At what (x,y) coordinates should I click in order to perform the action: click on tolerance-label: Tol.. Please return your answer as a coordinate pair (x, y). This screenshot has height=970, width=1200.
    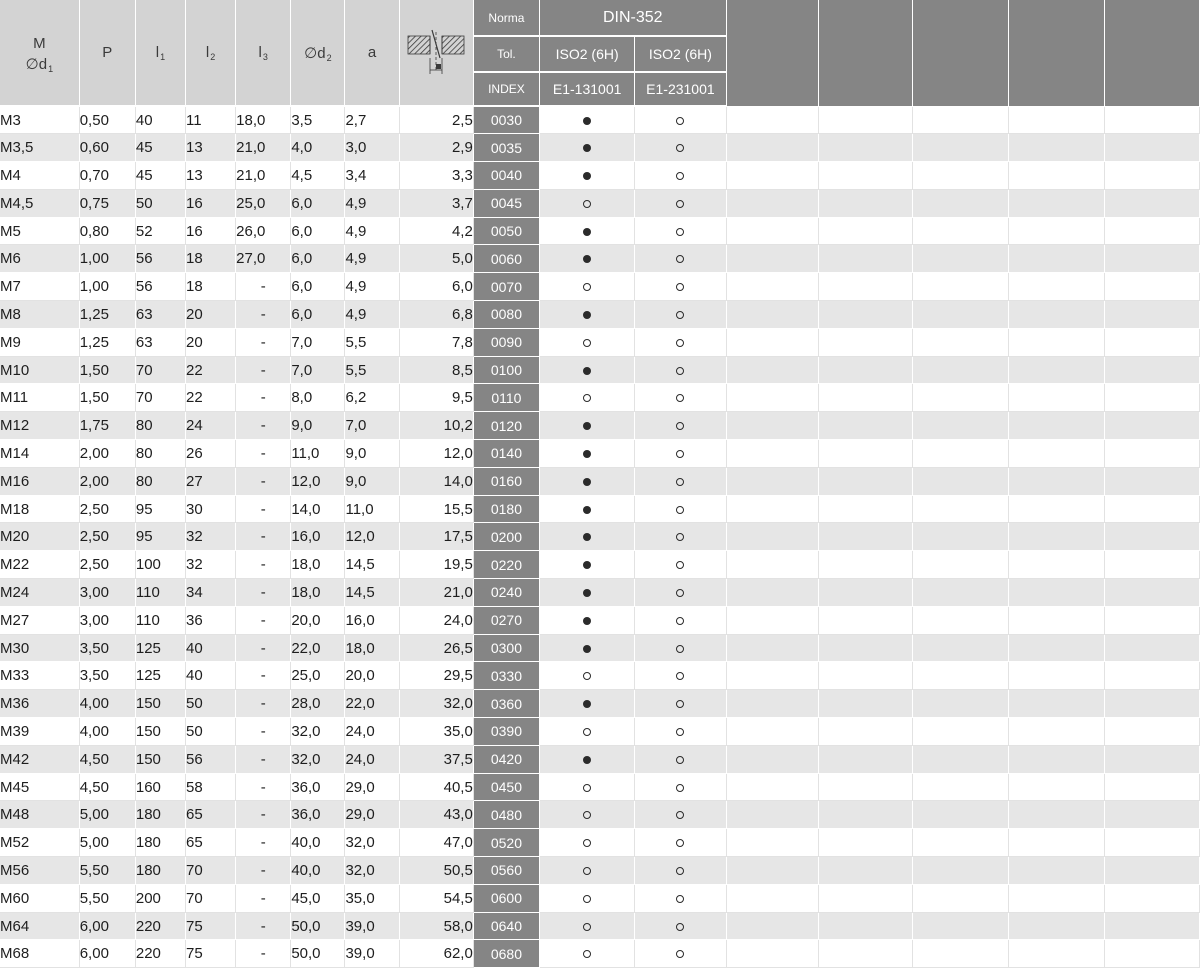
    Looking at the image, I should click on (507, 54).